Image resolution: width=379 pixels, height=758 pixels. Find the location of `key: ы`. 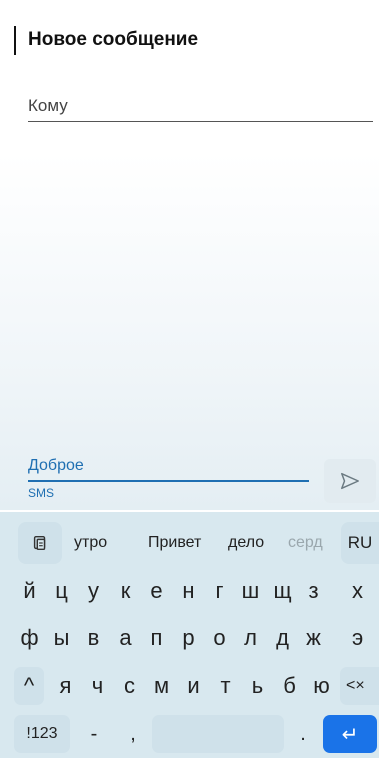

key: ы is located at coordinates (61, 638).